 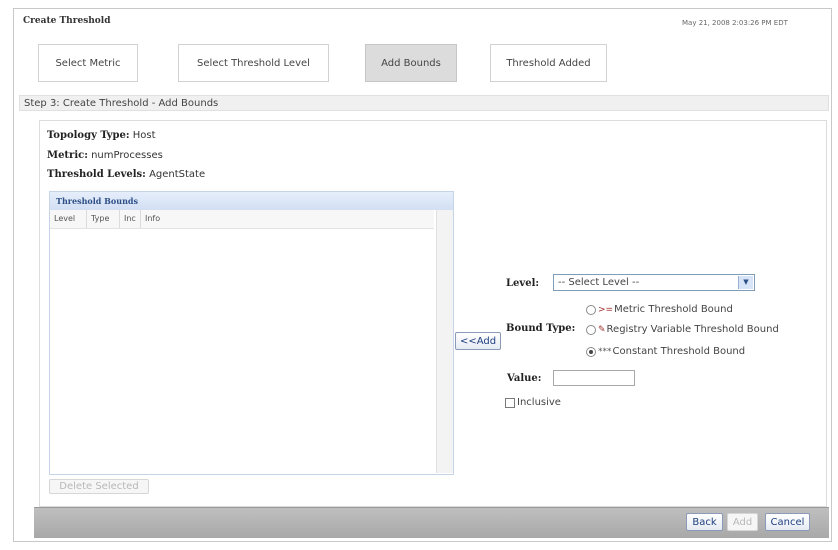 I want to click on step-label: Add Bounds, so click(x=411, y=63).